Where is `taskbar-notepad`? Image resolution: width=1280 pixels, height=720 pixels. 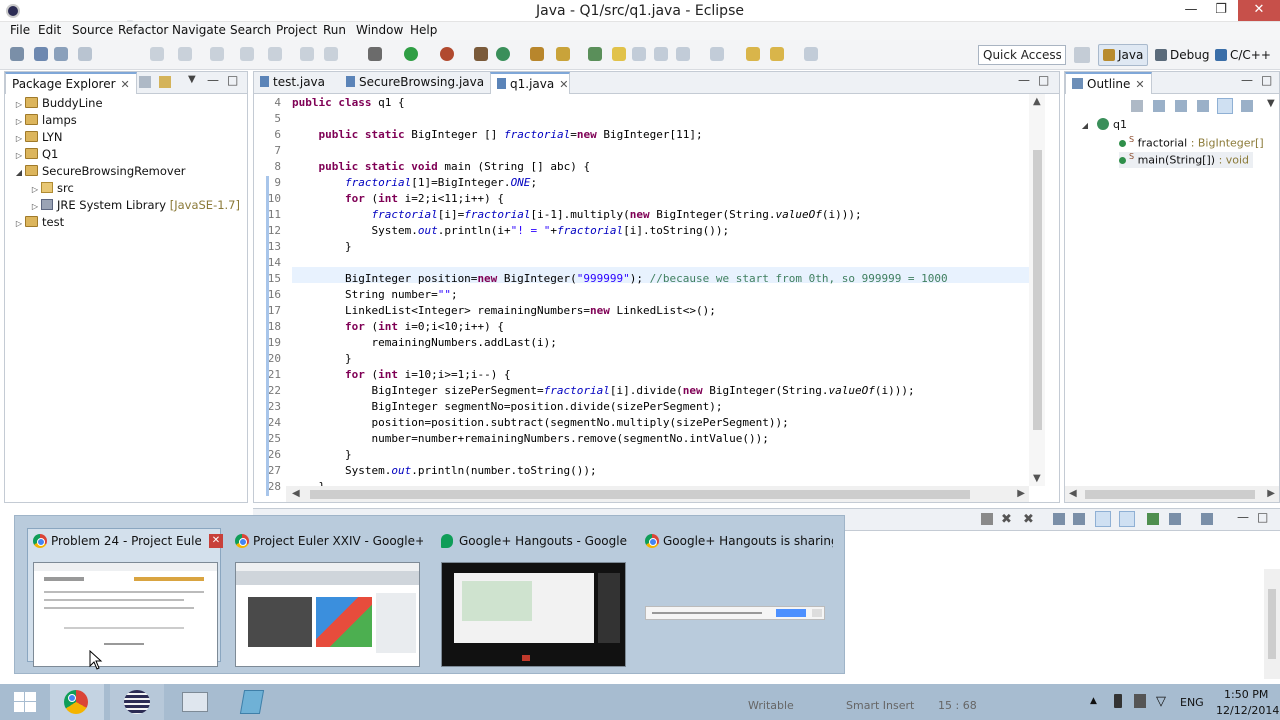 taskbar-notepad is located at coordinates (253, 702).